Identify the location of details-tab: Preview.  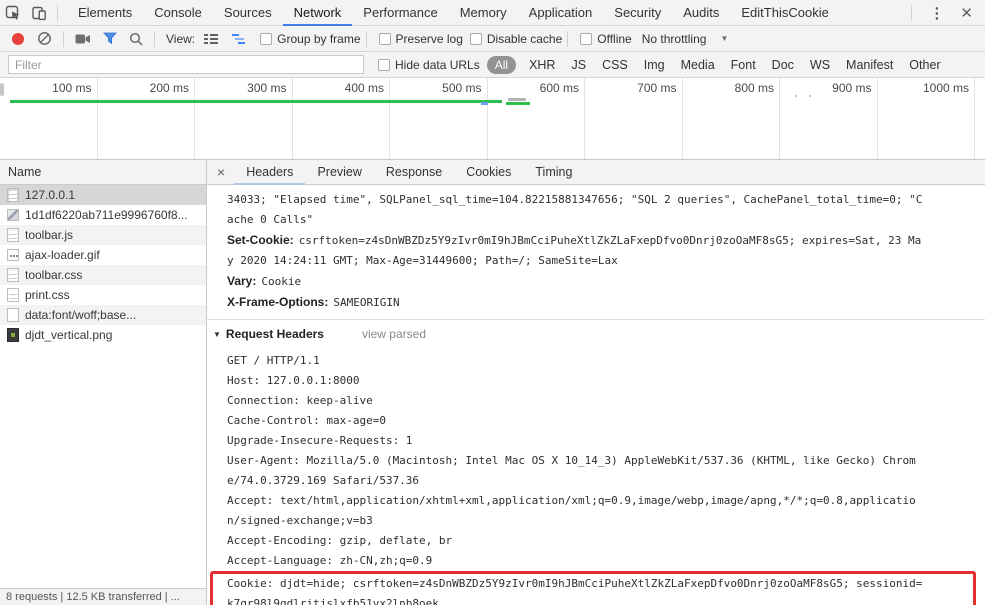
(339, 172).